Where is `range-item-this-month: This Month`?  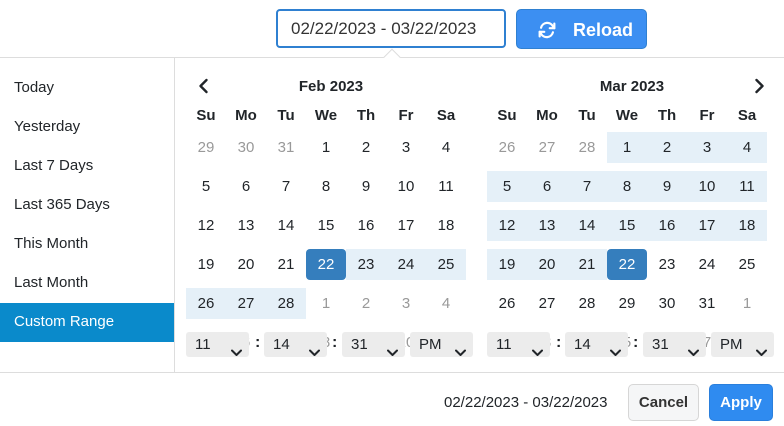 range-item-this-month: This Month is located at coordinates (87, 244).